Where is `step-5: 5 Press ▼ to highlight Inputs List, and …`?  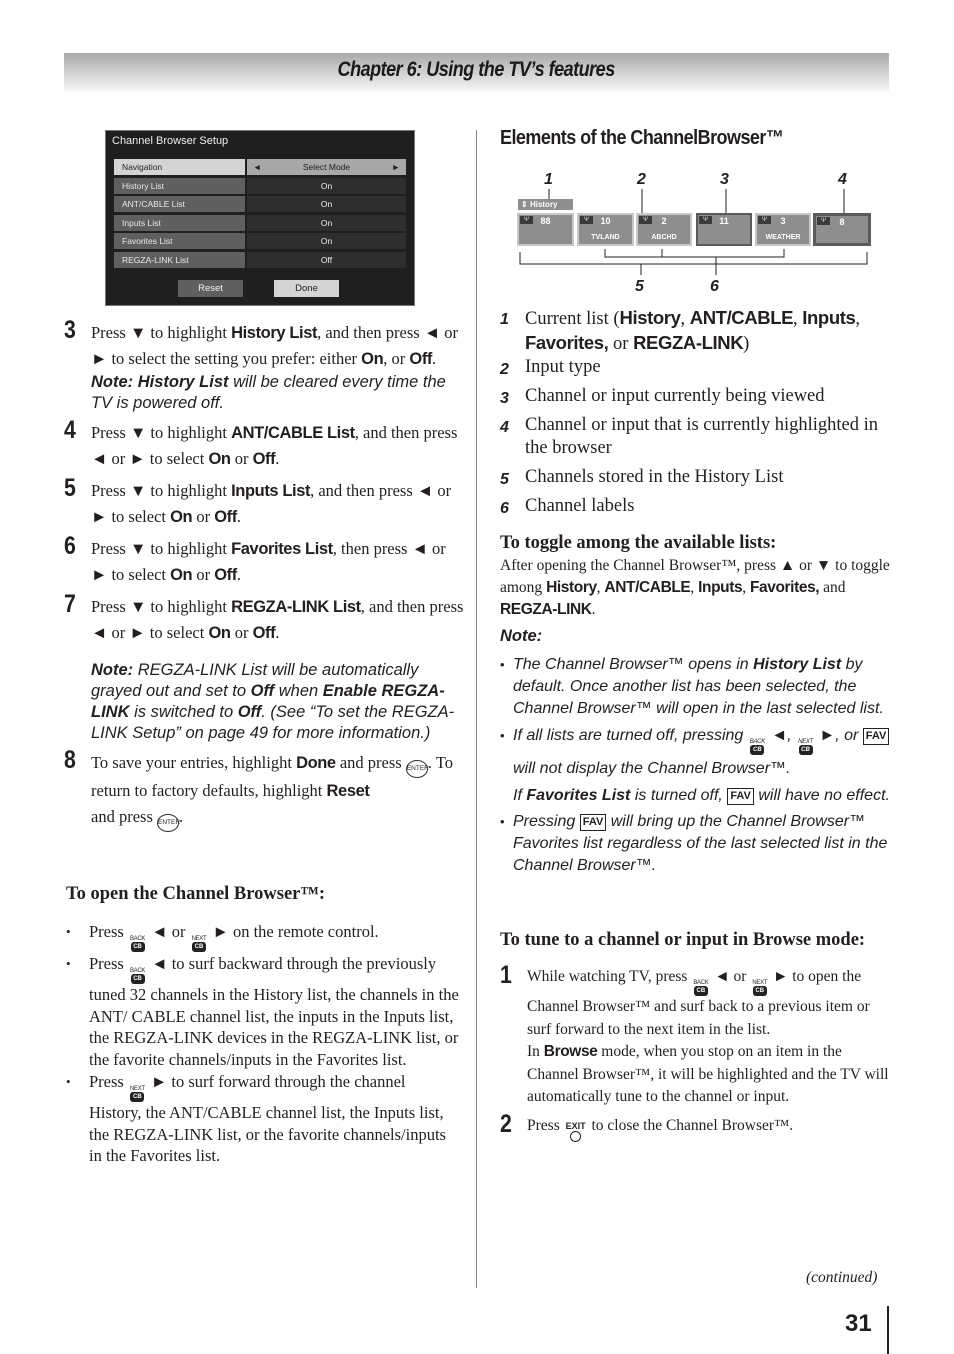
step-5: 5 Press ▼ to highlight Inputs List, and … is located at coordinates (258, 500).